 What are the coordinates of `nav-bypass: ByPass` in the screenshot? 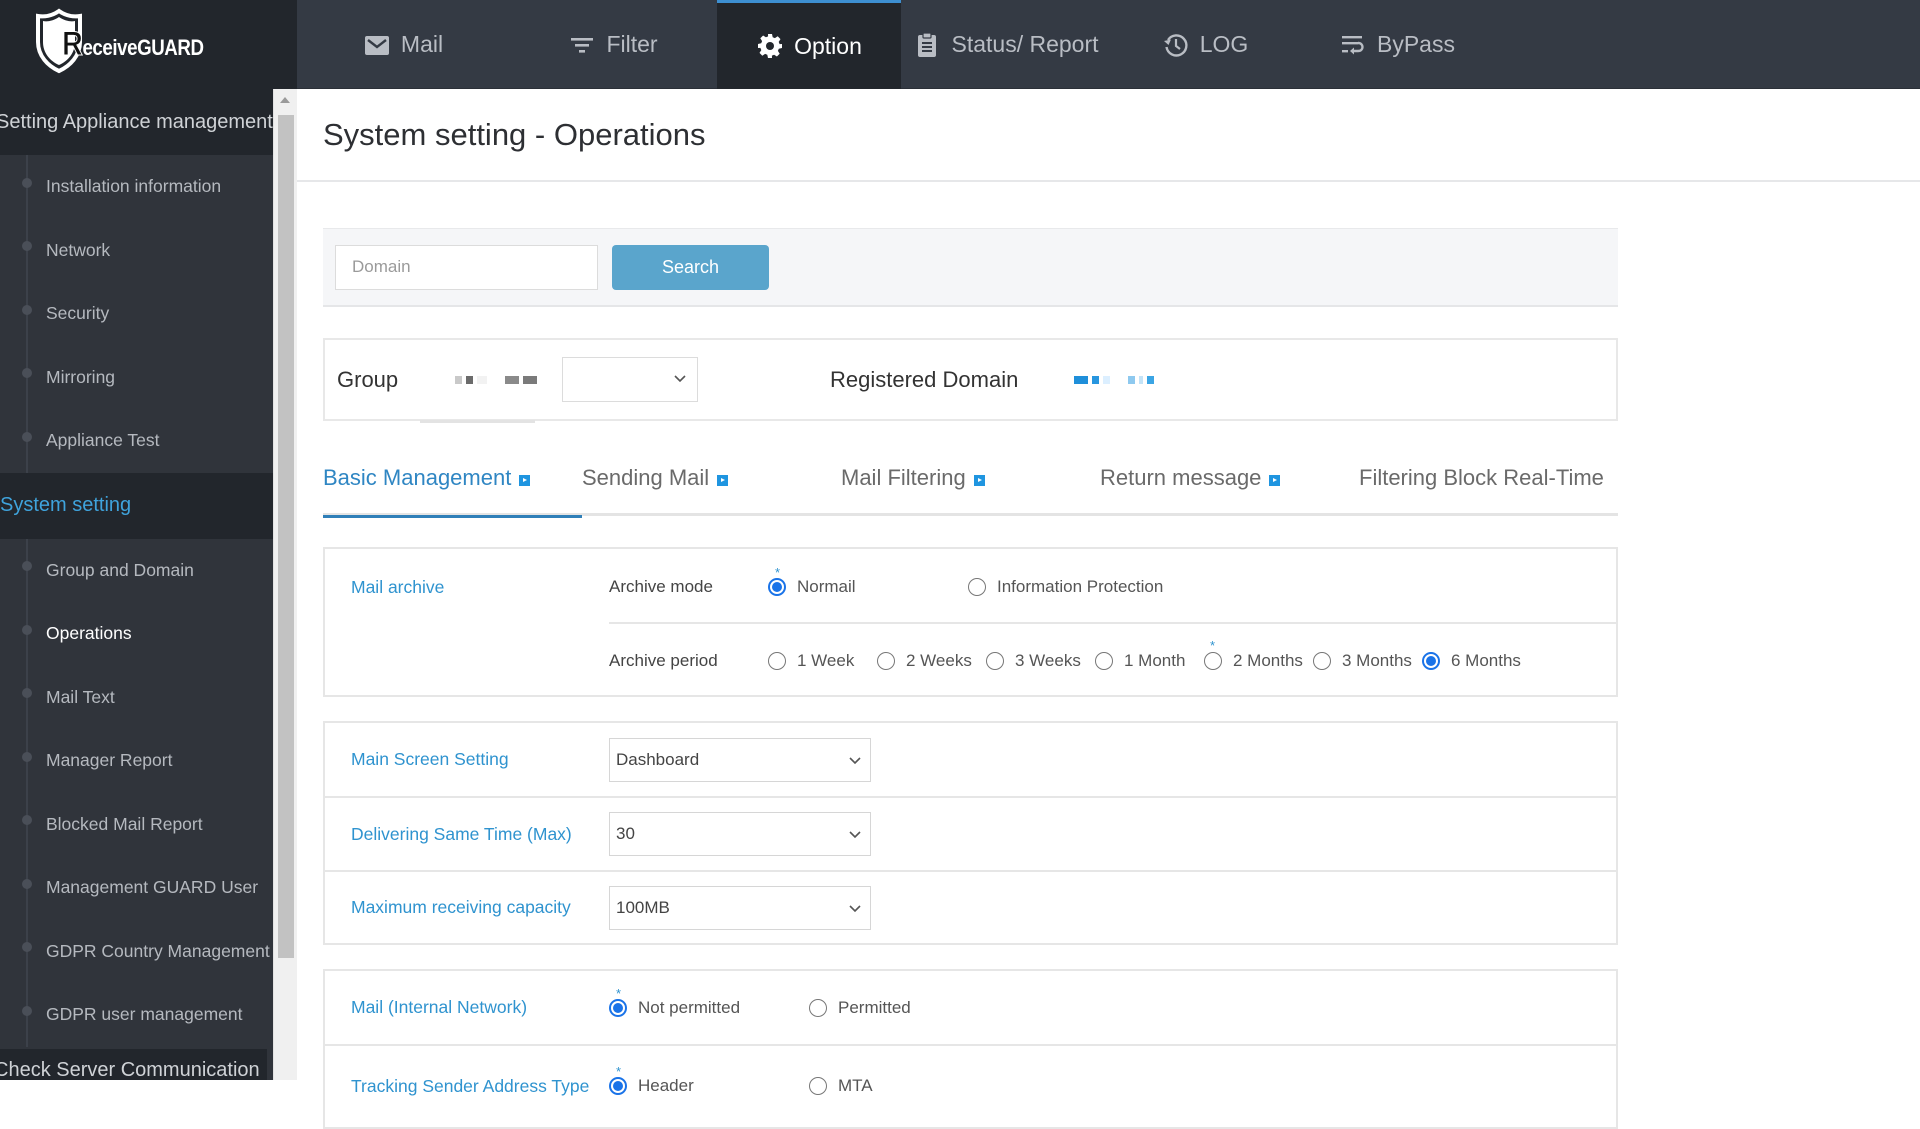 It's located at (1397, 44).